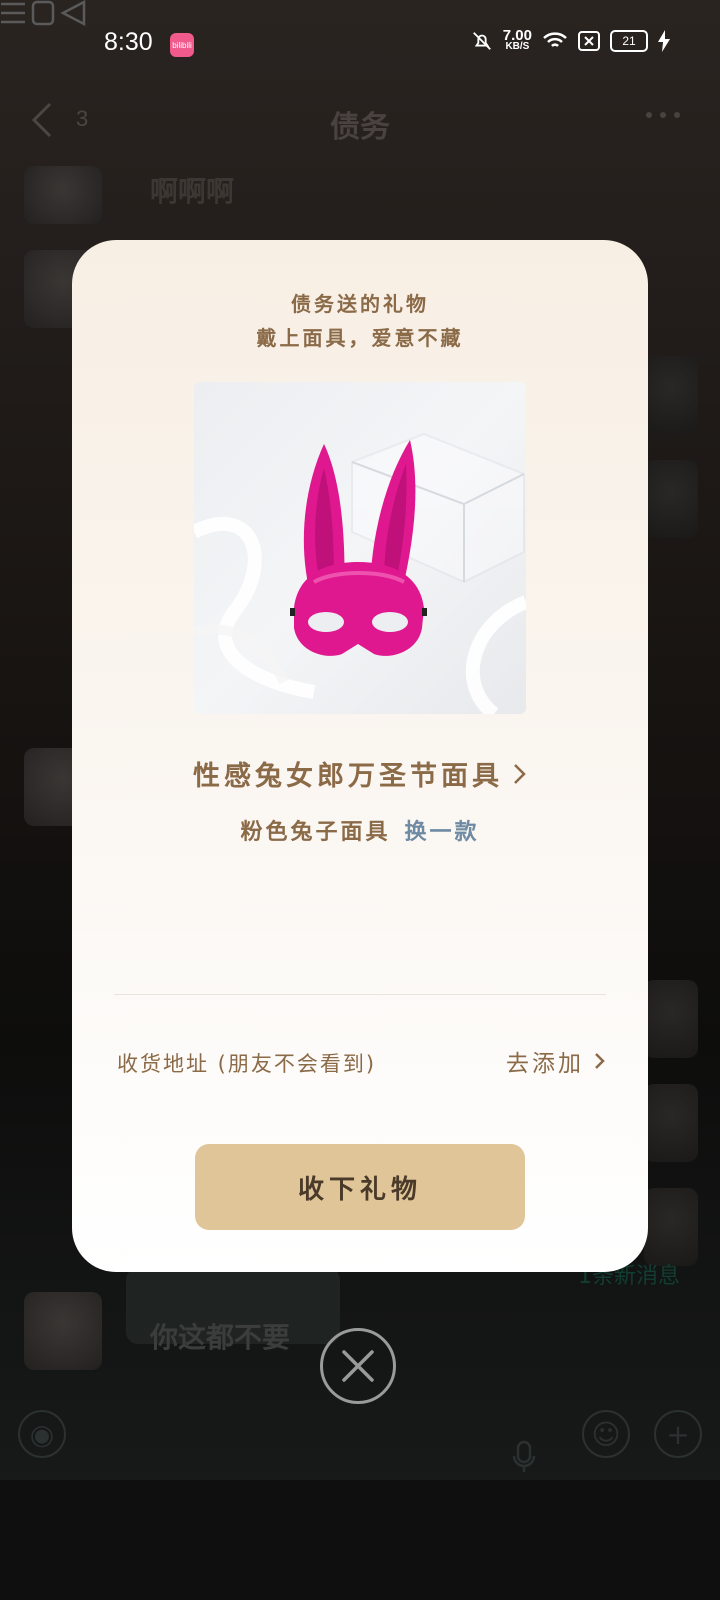  I want to click on gift-variant: 粉色兔子面具, so click(315, 832).